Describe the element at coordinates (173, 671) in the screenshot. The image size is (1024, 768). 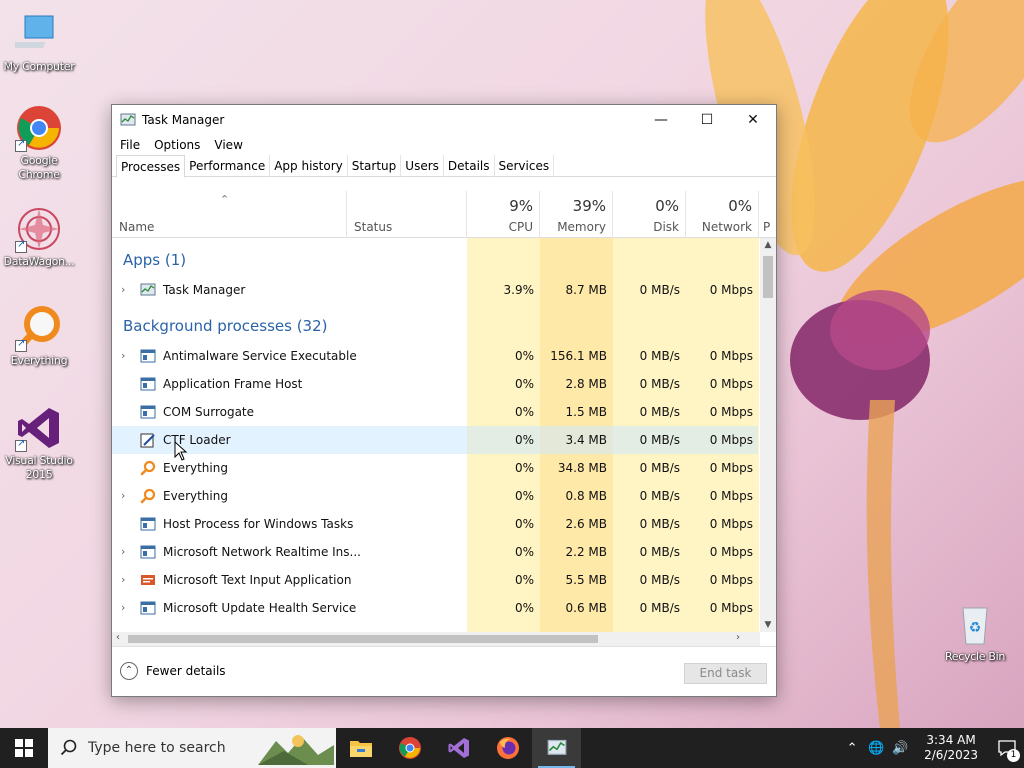
I see `fewer-details-button: ⌃ Fewer details` at that location.